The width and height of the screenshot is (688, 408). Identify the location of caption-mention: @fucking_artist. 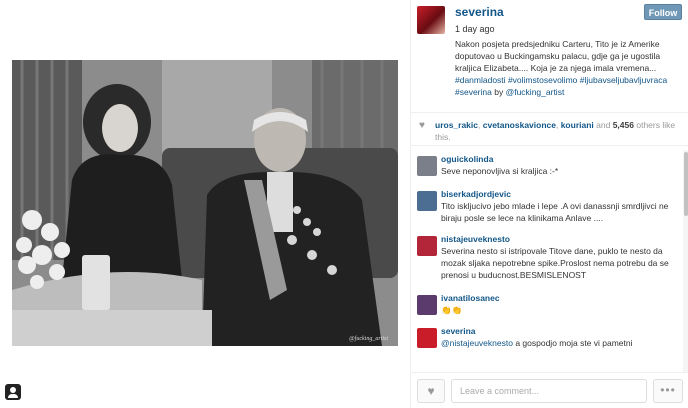
(535, 92).